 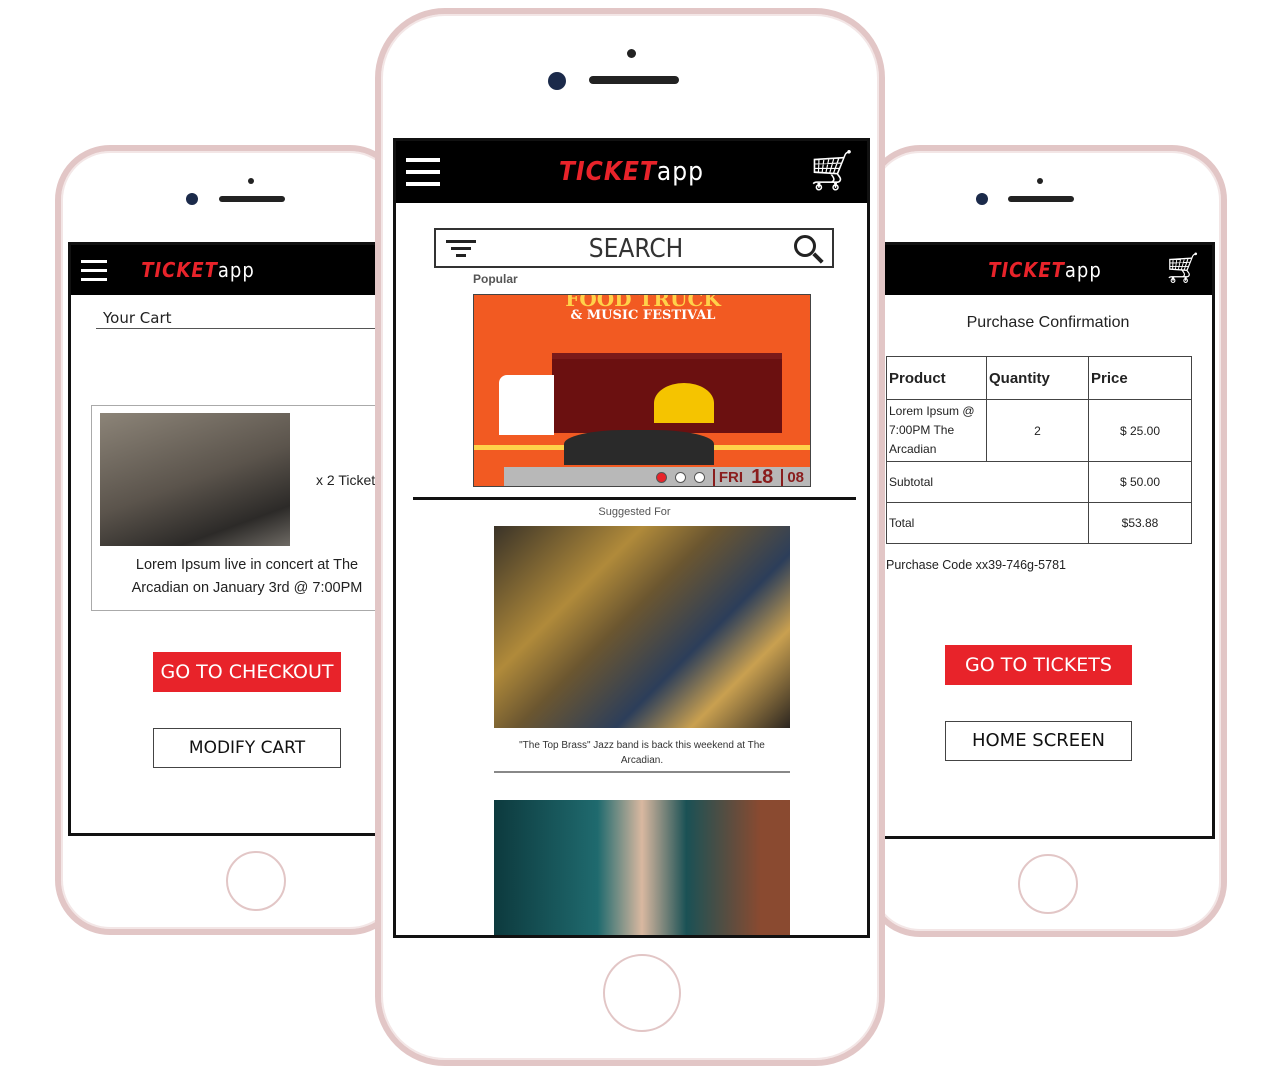 What do you see at coordinates (936, 378) in the screenshot?
I see `col-product: Product` at bounding box center [936, 378].